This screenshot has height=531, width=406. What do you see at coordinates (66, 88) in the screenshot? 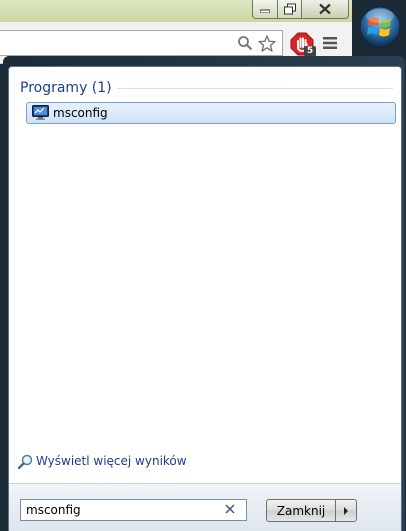
I see `results-category-header: Programy (1)` at bounding box center [66, 88].